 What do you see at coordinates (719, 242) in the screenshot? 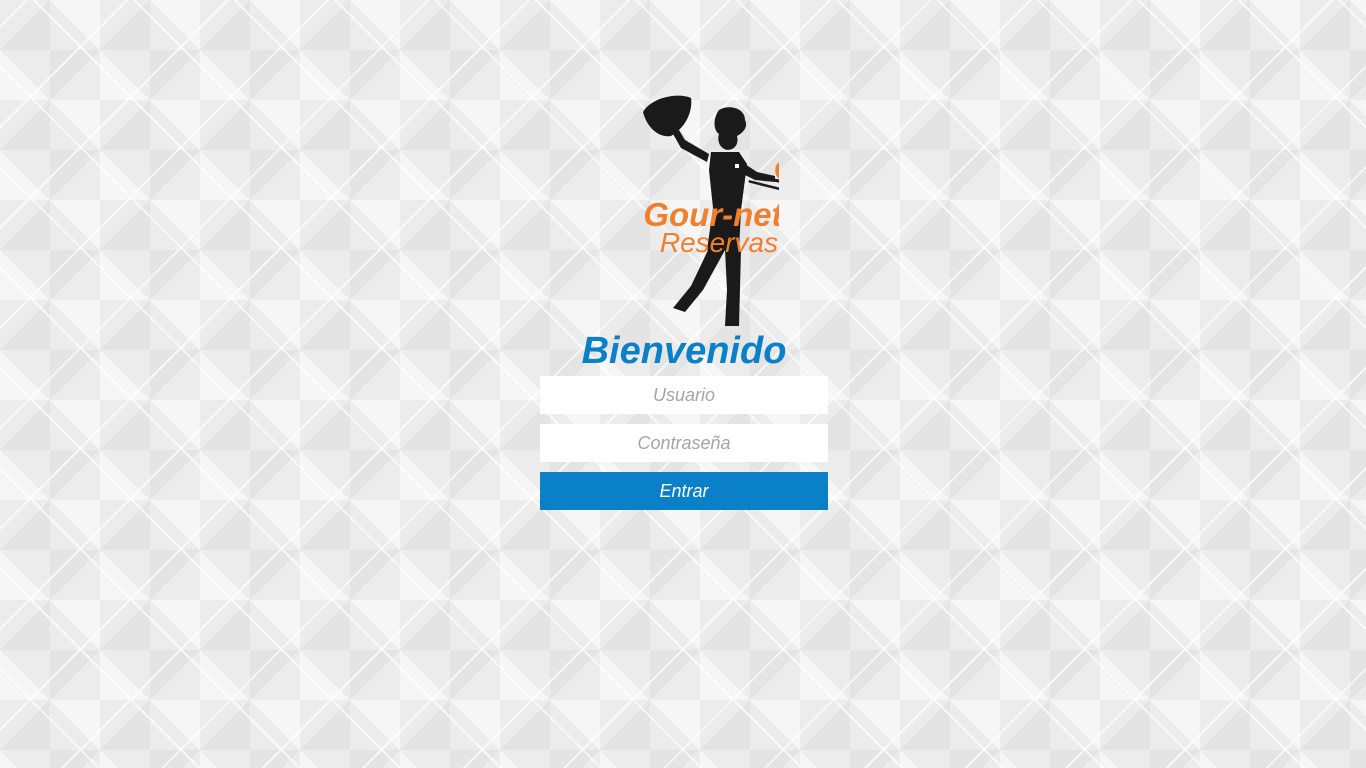
I see `logo-subtitle: Reservas` at bounding box center [719, 242].